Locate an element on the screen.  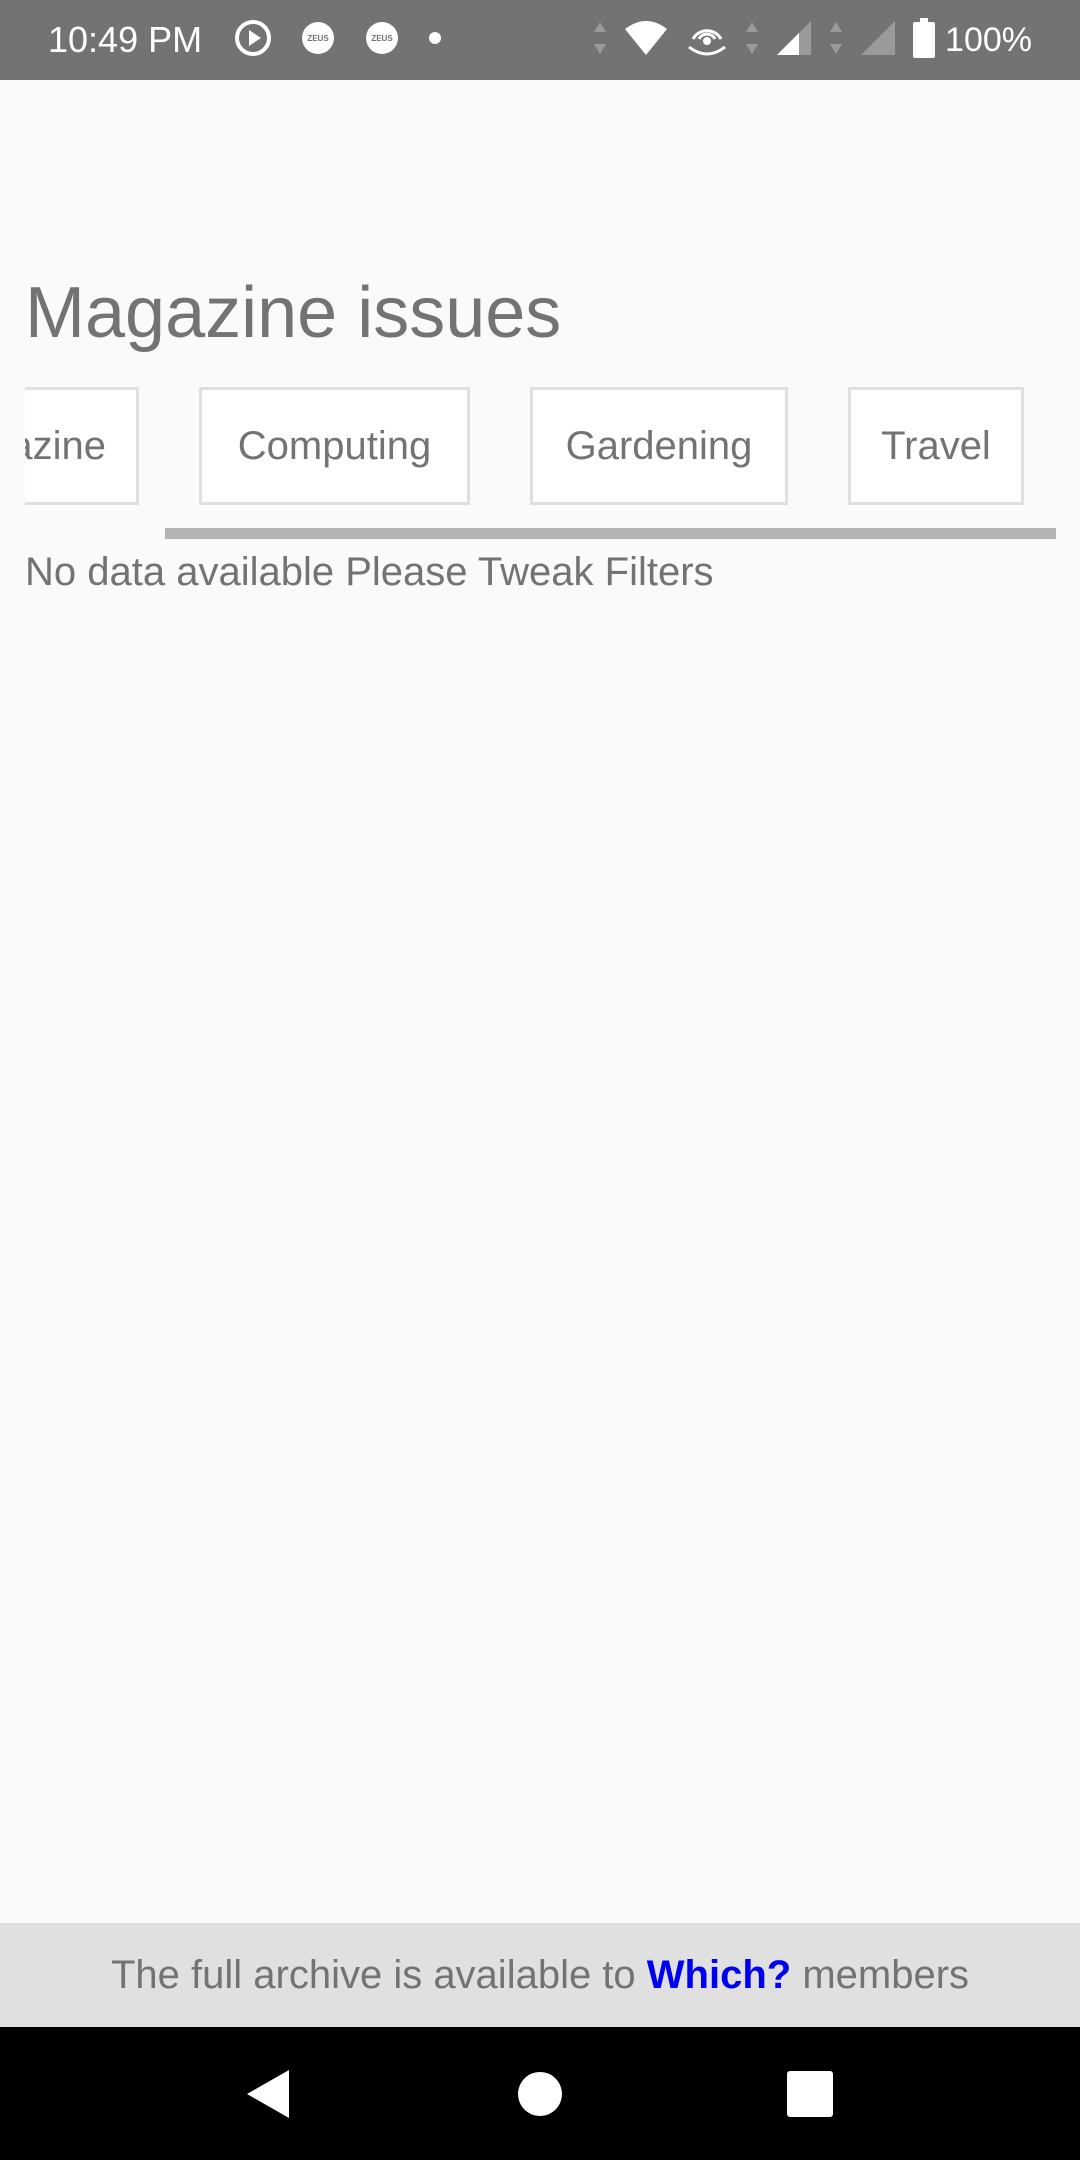
category-chip-computing: Computing is located at coordinates (334, 446).